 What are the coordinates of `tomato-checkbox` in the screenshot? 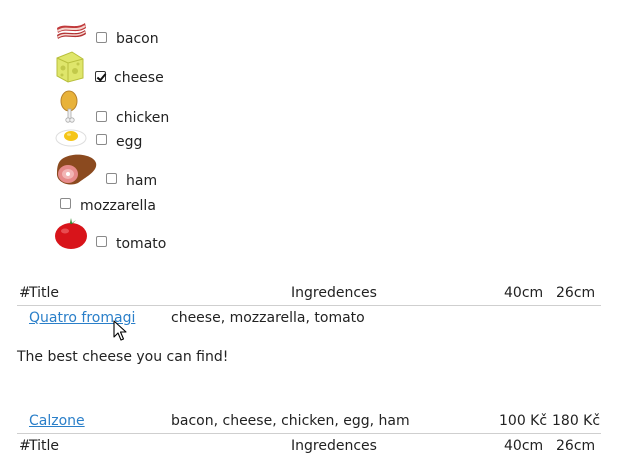 It's located at (101, 241).